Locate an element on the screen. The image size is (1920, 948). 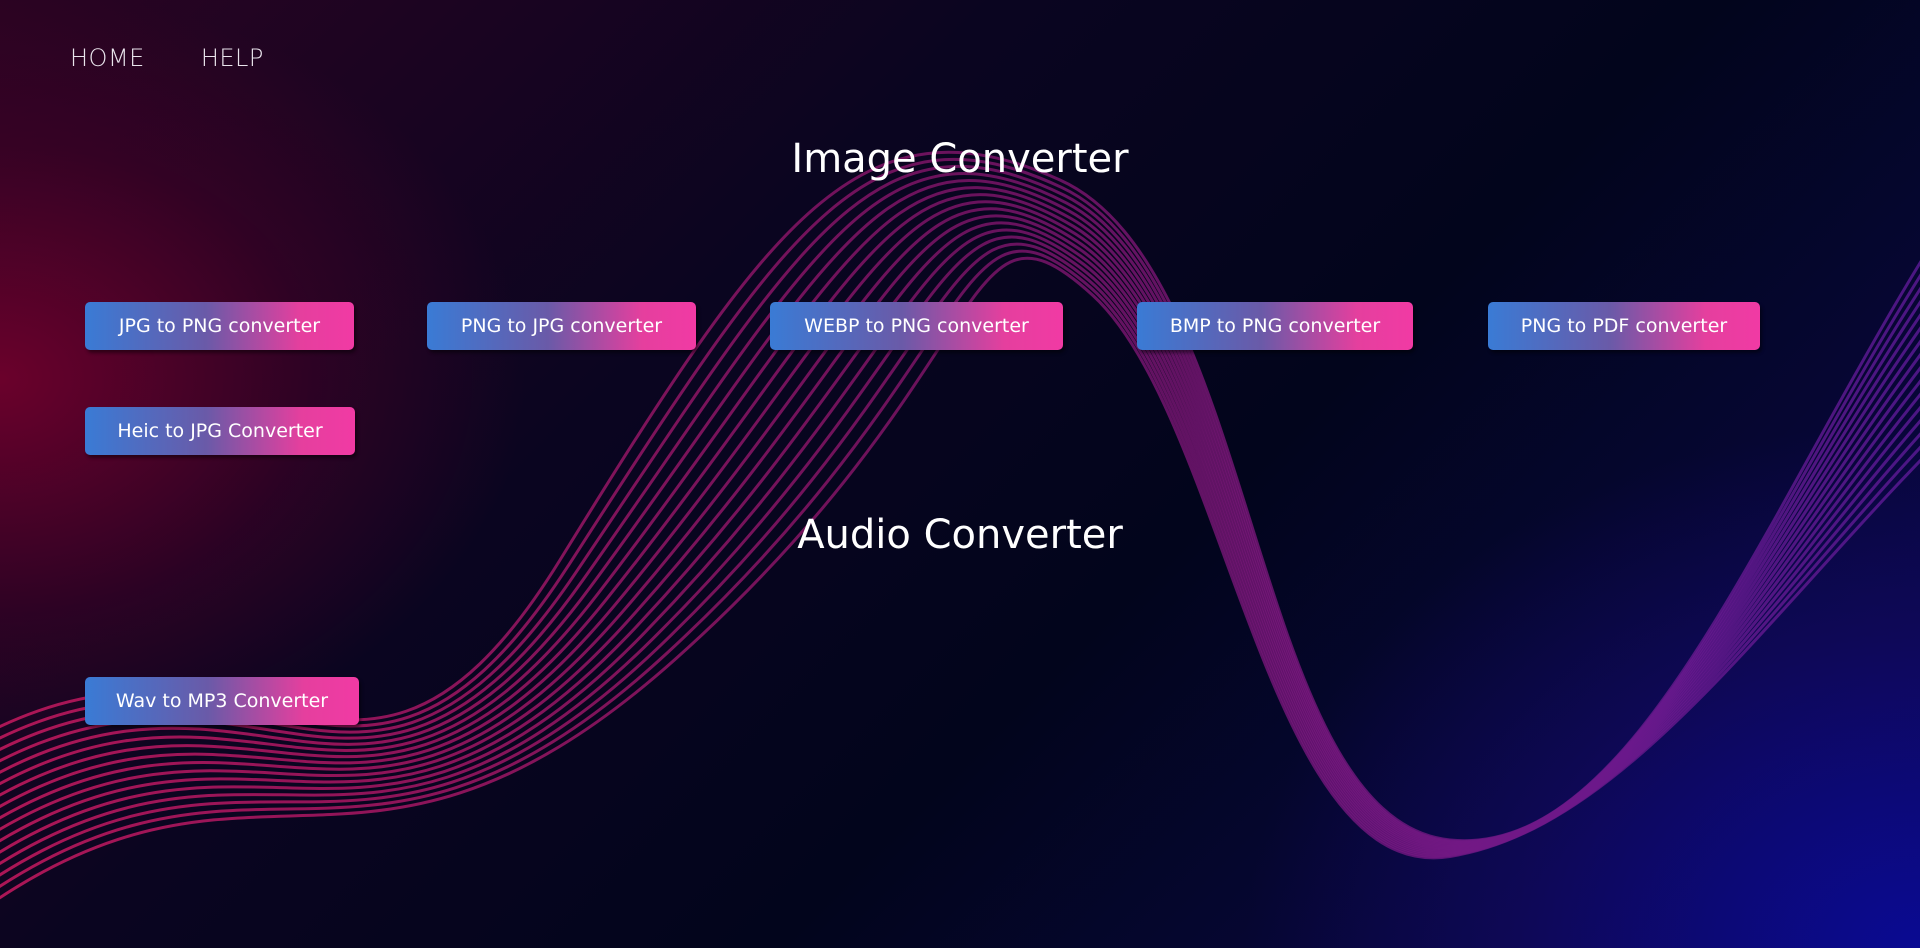
webp-to-png-button: WEBP to PNG converter is located at coordinates (916, 326).